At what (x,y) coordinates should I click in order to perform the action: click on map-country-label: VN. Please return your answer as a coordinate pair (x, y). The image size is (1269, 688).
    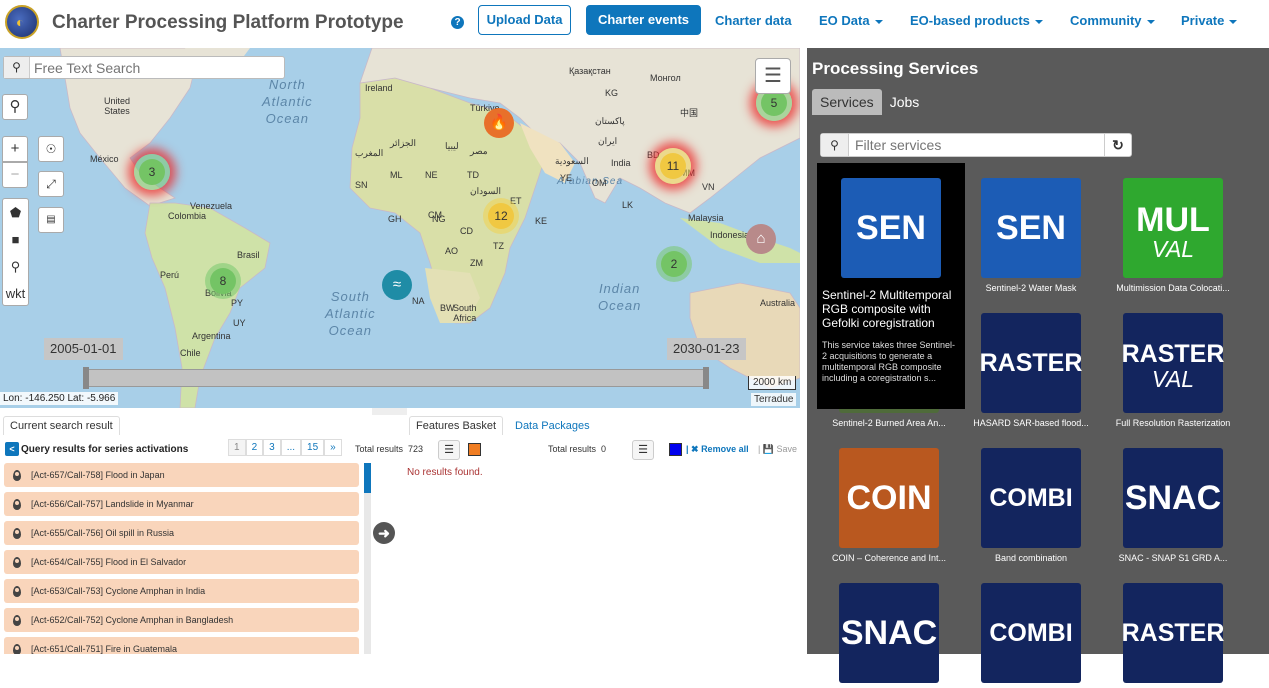
    Looking at the image, I should click on (708, 187).